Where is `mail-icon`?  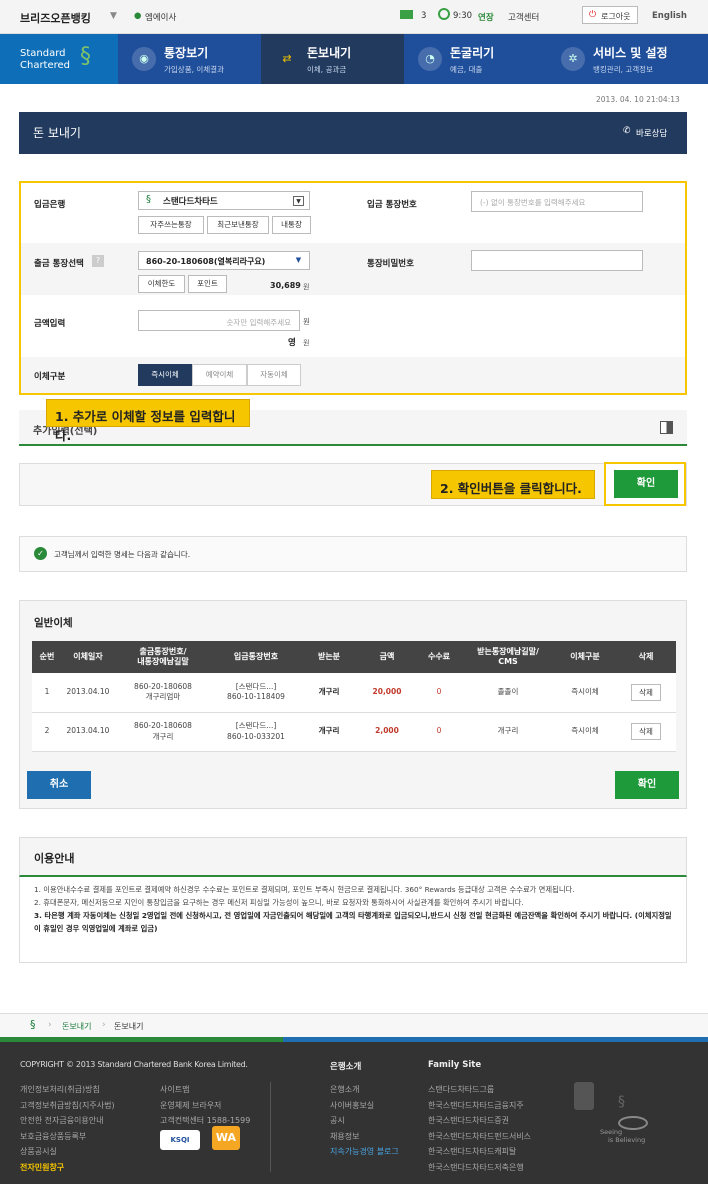 mail-icon is located at coordinates (406, 14).